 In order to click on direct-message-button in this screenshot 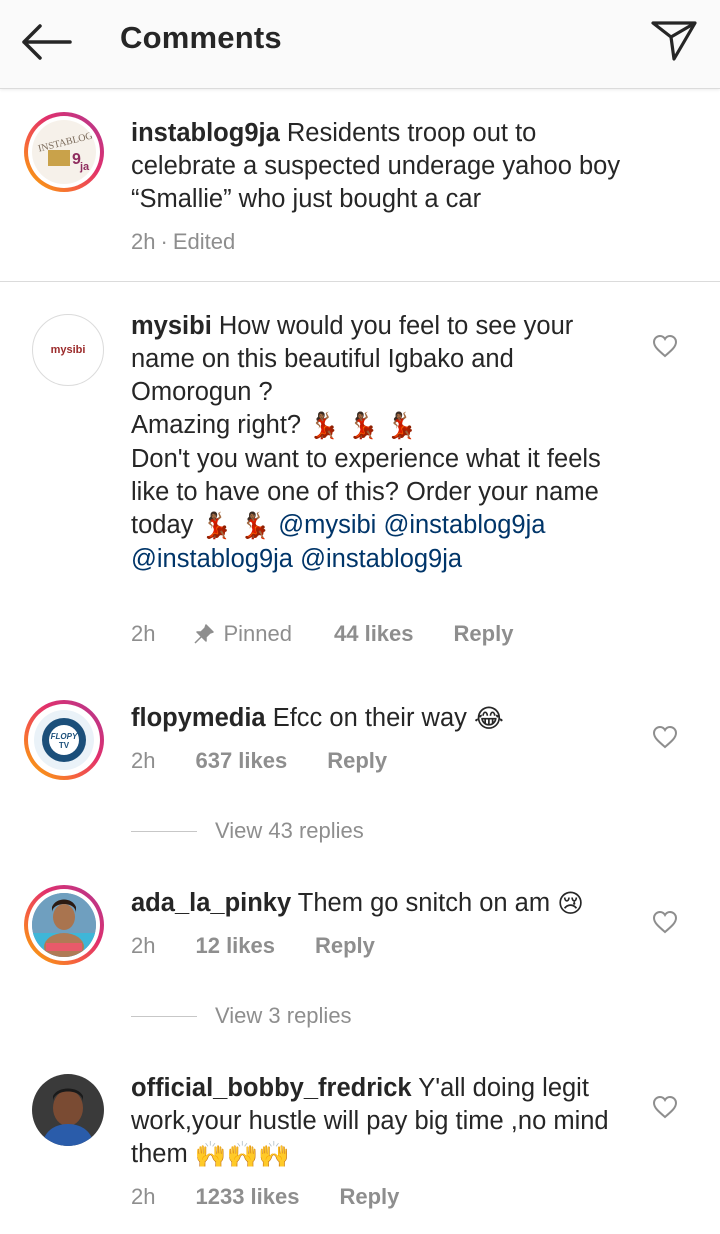, I will do `click(674, 41)`.